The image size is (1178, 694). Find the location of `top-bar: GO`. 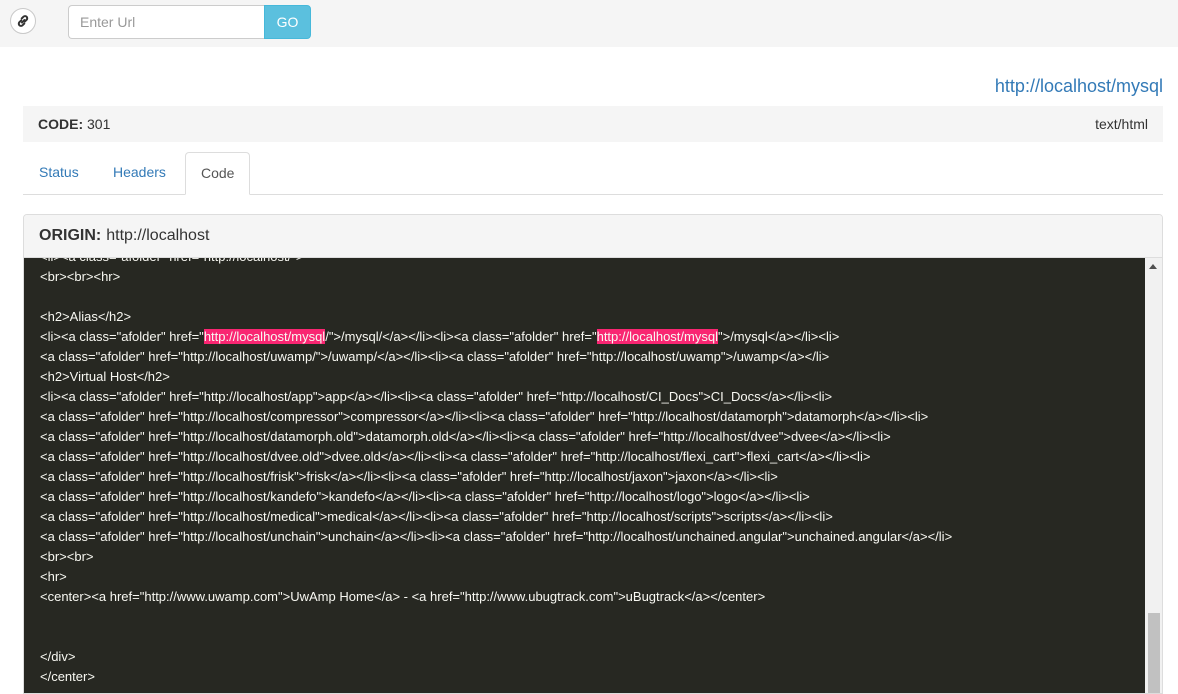

top-bar: GO is located at coordinates (589, 23).